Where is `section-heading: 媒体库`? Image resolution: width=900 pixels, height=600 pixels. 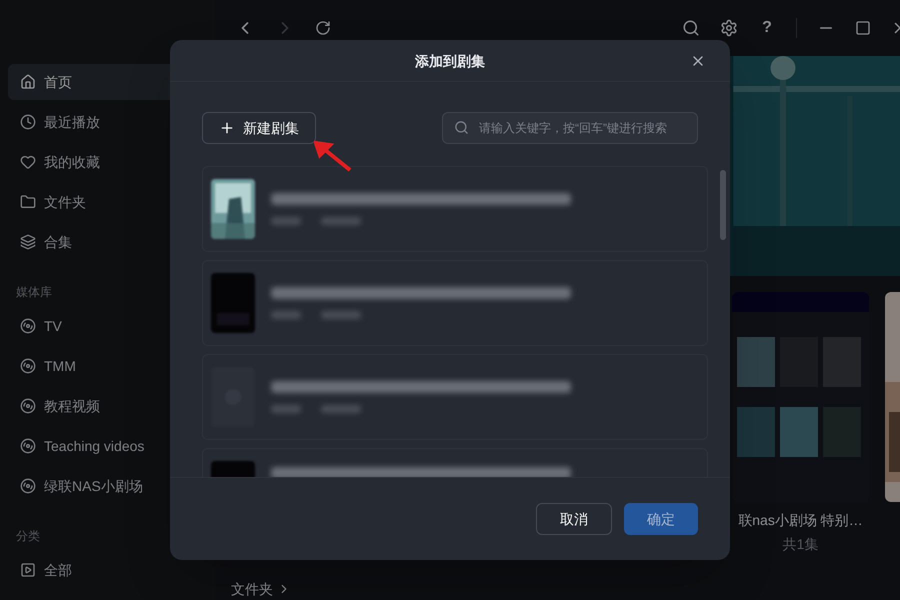 section-heading: 媒体库 is located at coordinates (34, 292).